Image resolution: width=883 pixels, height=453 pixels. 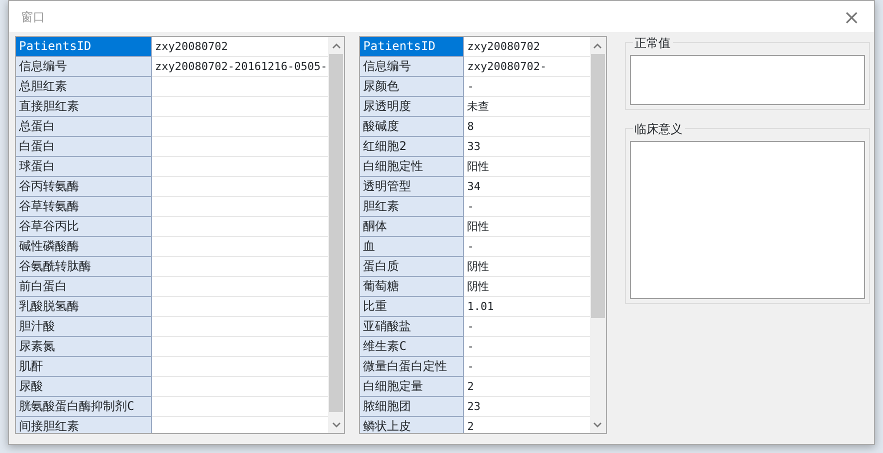 I want to click on property-name: 碱性磷酸酶, so click(x=84, y=247).